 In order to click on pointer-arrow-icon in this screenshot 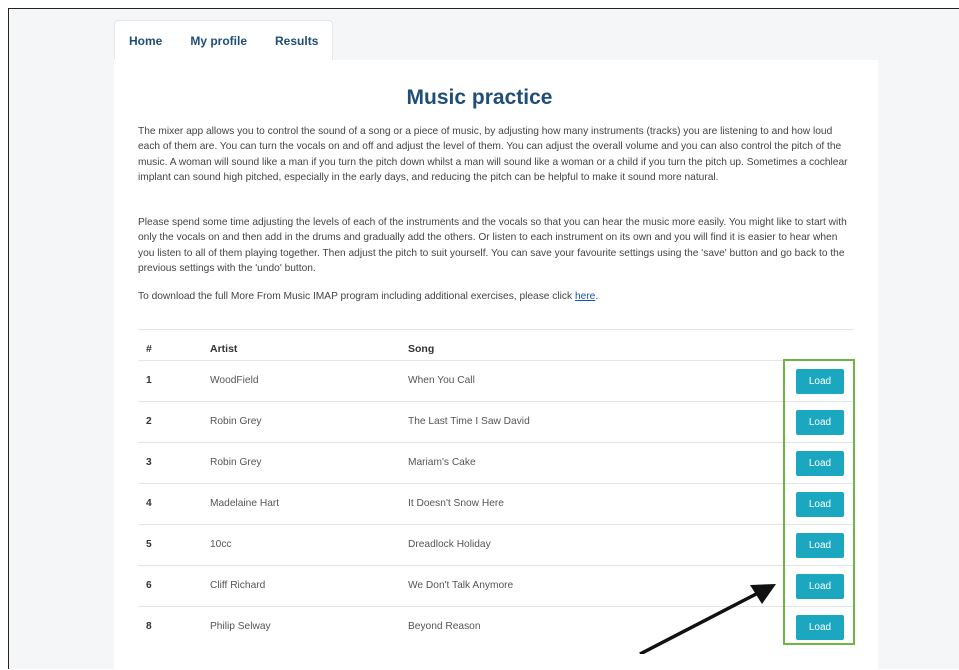, I will do `click(707, 619)`.